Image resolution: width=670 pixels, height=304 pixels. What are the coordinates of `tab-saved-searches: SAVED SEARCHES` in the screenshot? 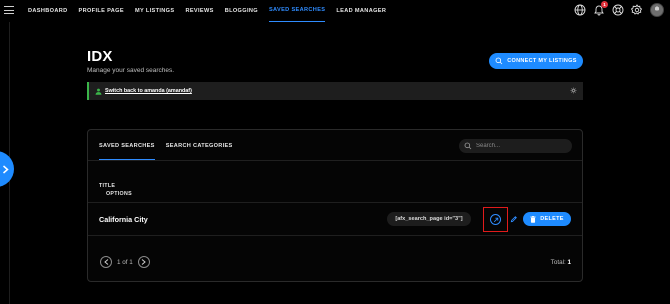 It's located at (127, 148).